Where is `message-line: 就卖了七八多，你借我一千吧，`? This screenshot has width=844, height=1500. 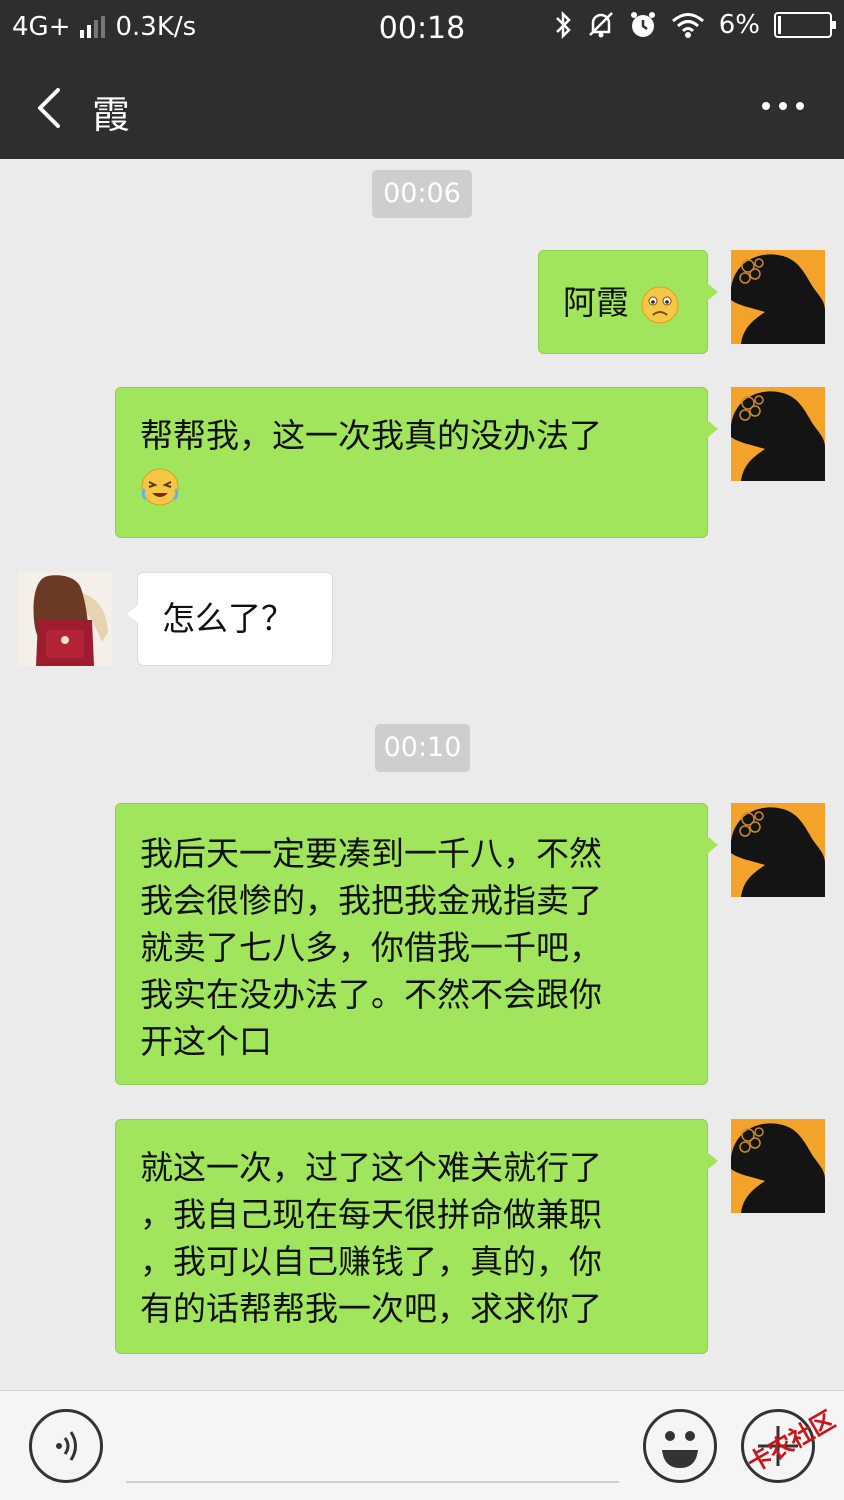 message-line: 就卖了七八多，你借我一千吧， is located at coordinates (371, 947).